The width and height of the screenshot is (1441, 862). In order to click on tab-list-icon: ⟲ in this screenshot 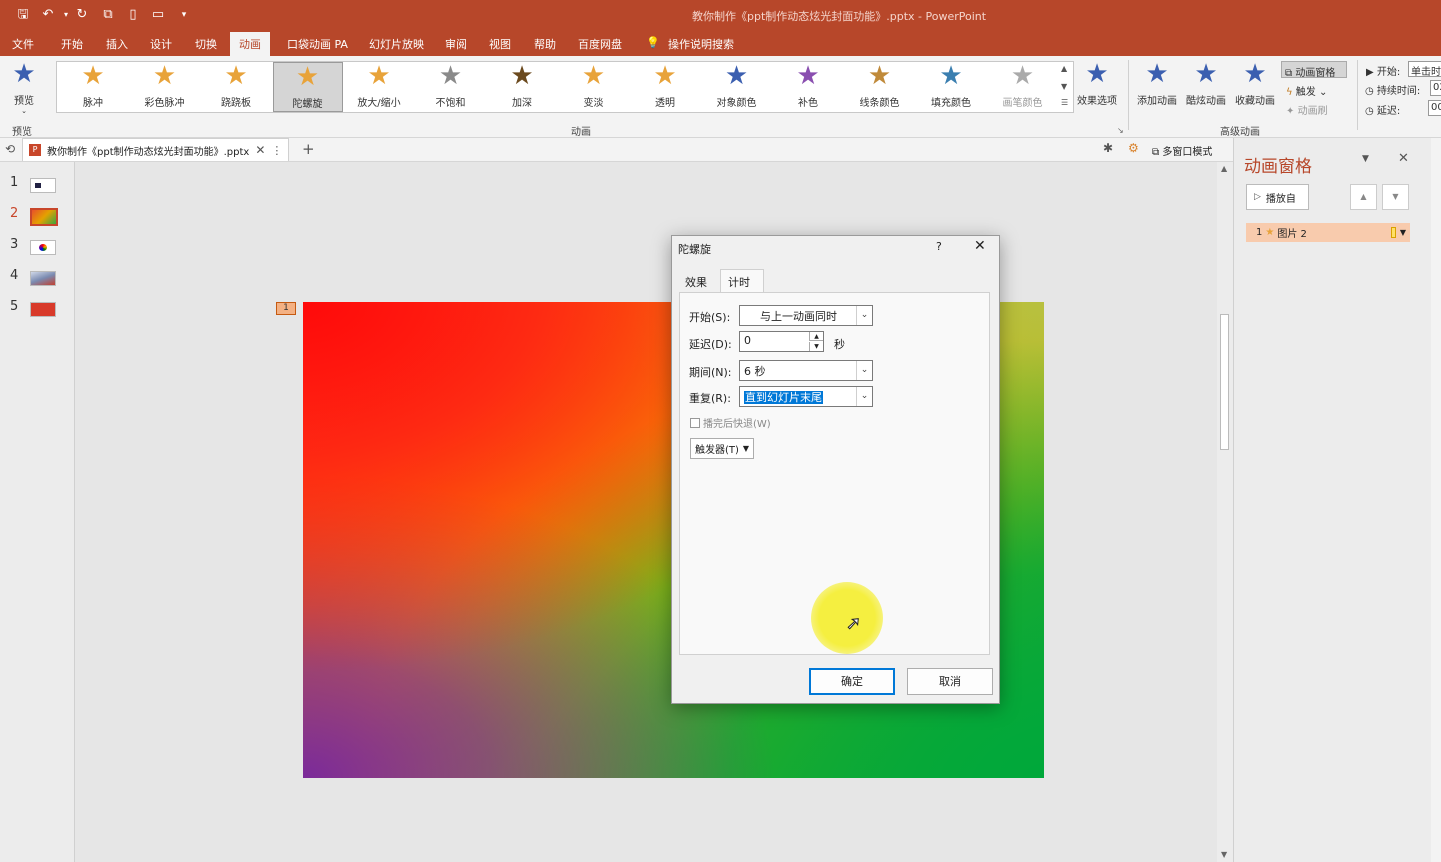, I will do `click(10, 149)`.